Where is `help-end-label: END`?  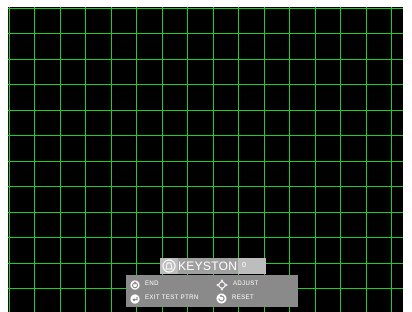
help-end-label: END is located at coordinates (152, 284).